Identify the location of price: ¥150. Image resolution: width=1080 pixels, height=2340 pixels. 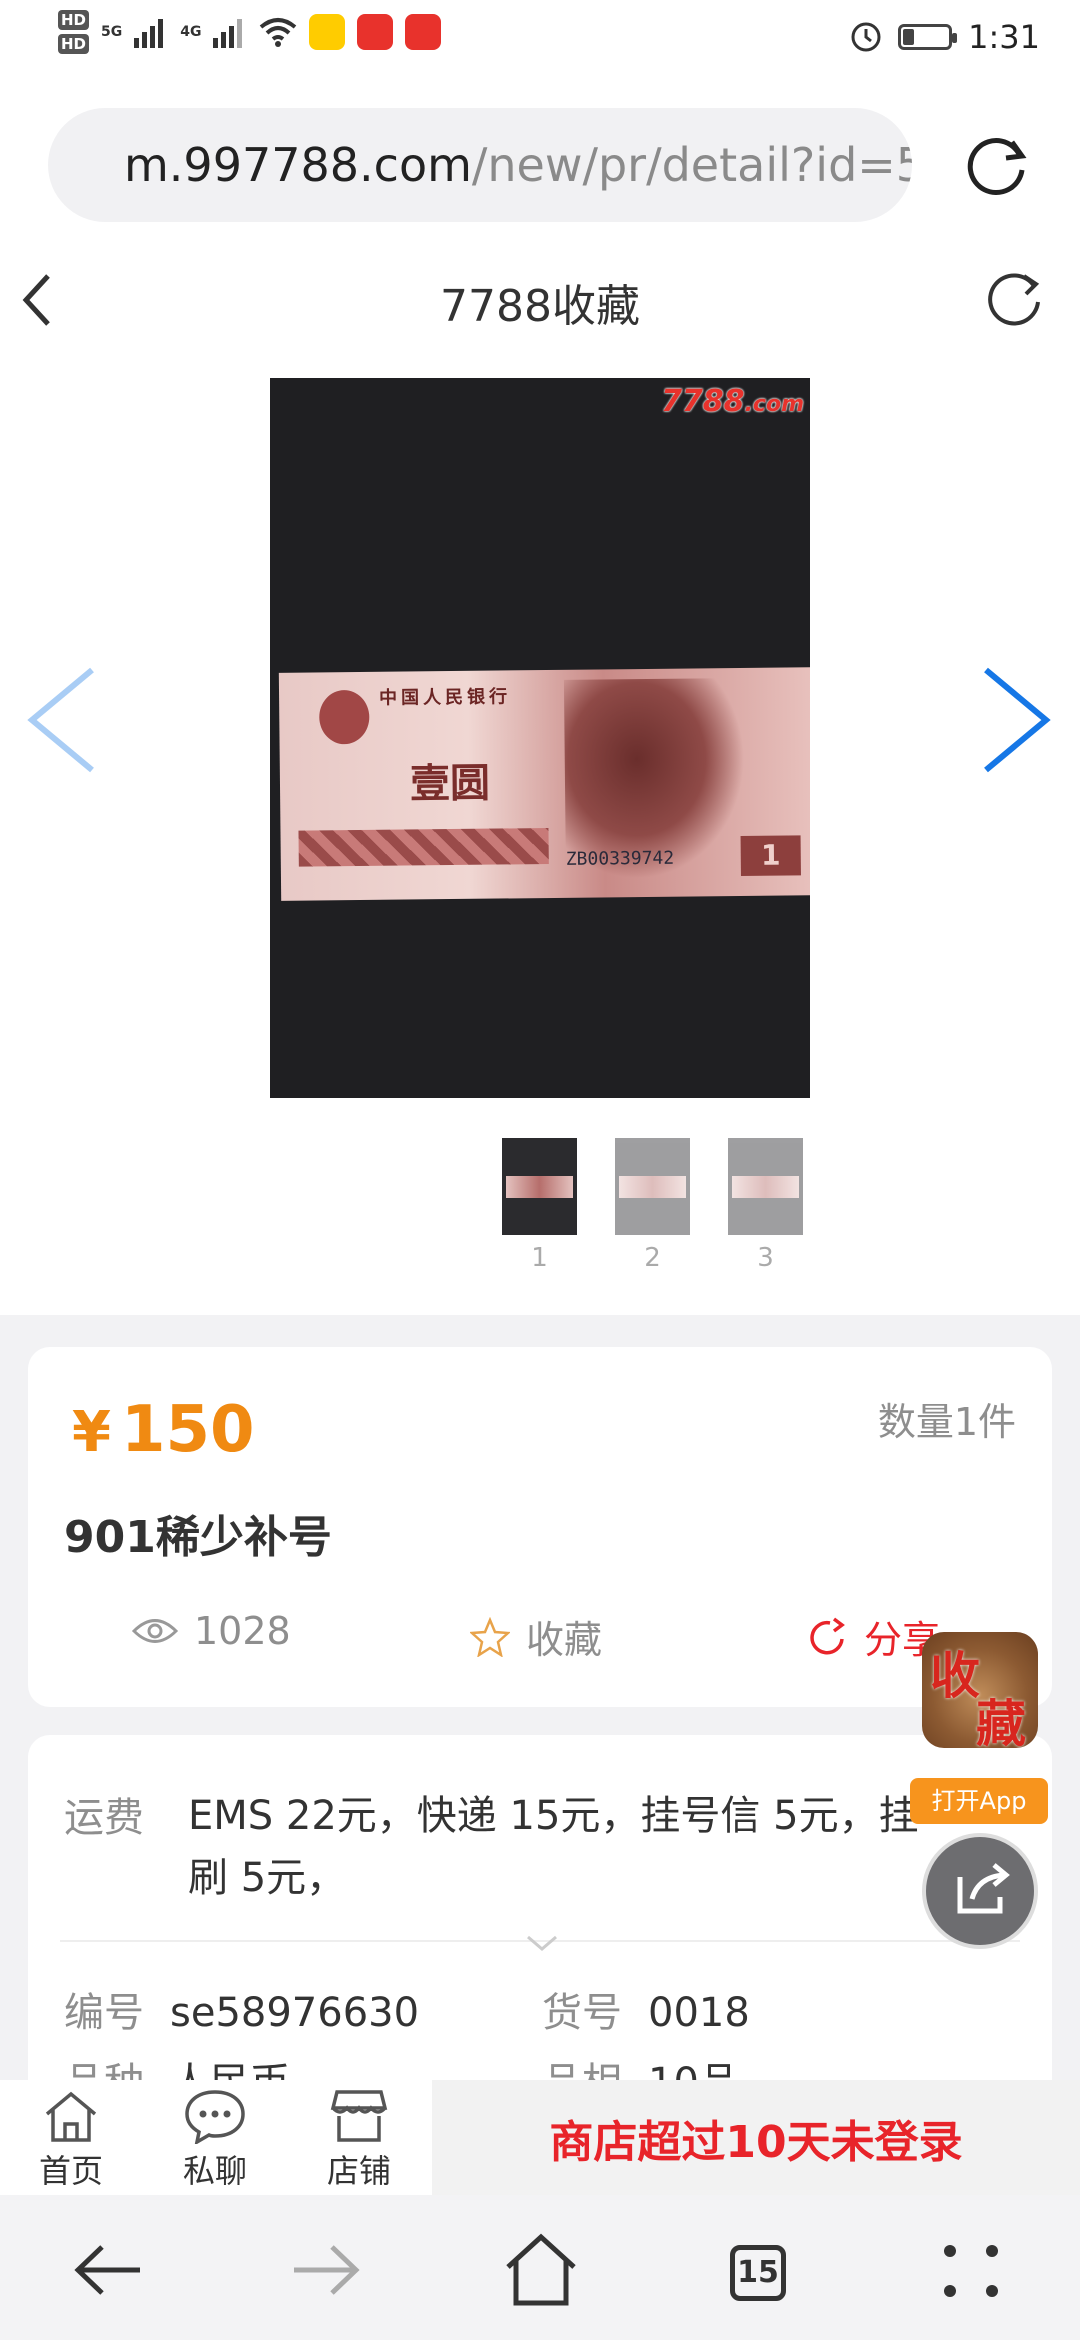
(163, 1430).